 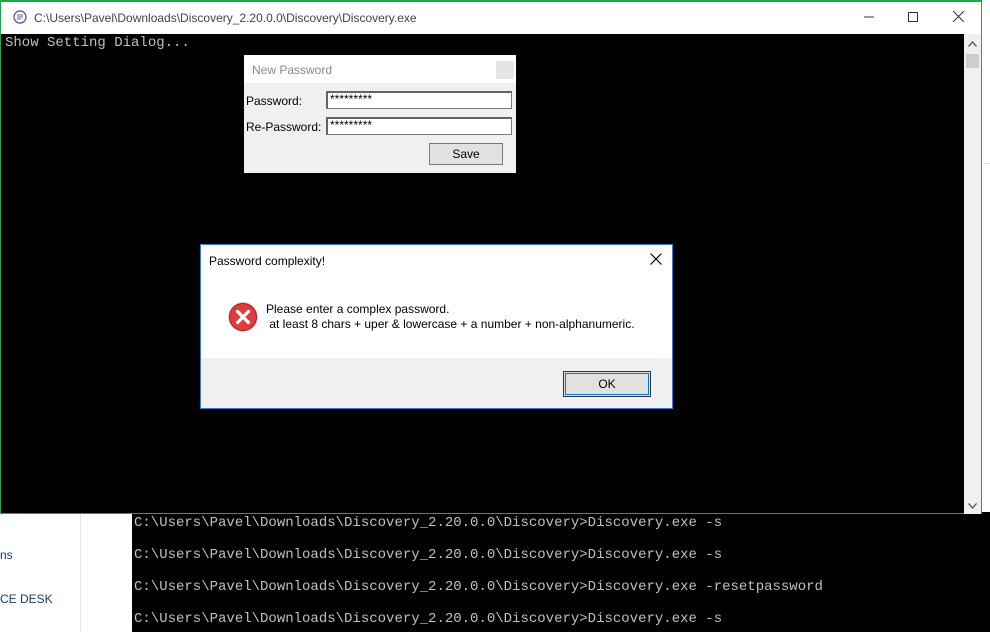 I want to click on background-label-1: ns, so click(x=6, y=555).